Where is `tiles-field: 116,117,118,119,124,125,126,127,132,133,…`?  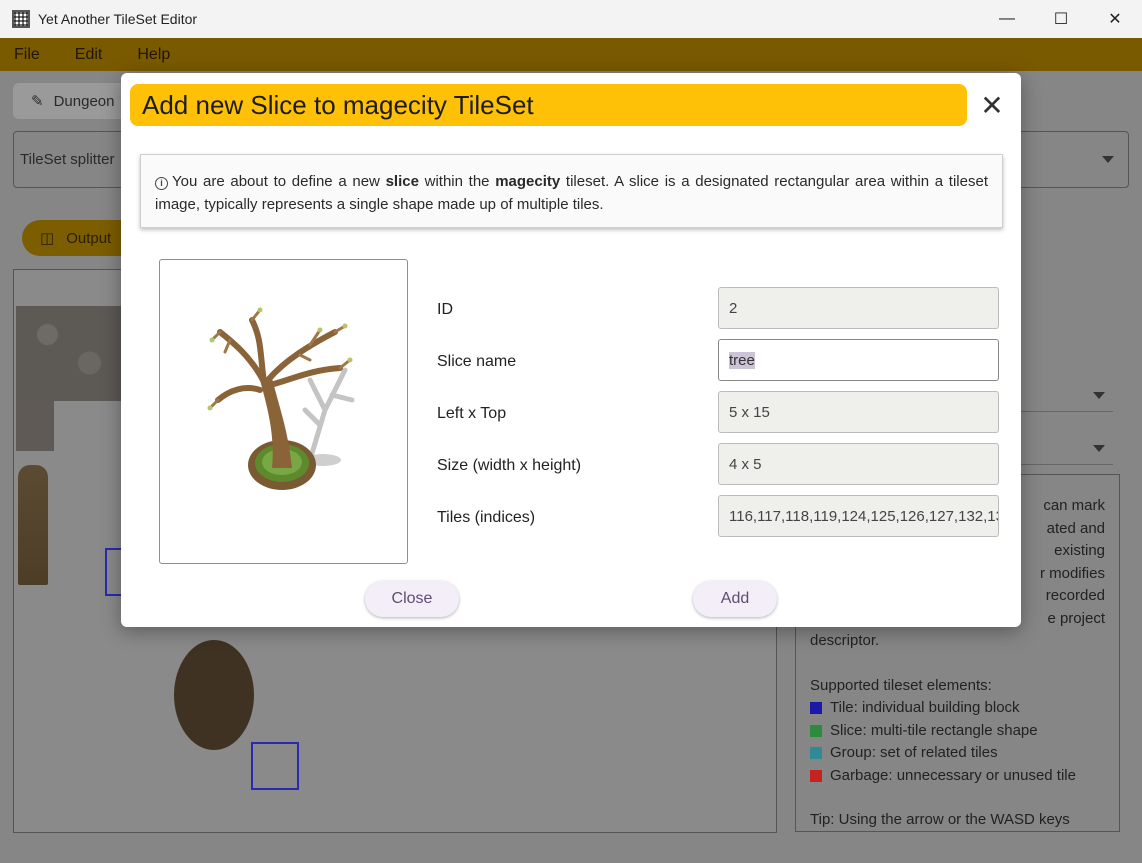
tiles-field: 116,117,118,119,124,125,126,127,132,133,… is located at coordinates (858, 516).